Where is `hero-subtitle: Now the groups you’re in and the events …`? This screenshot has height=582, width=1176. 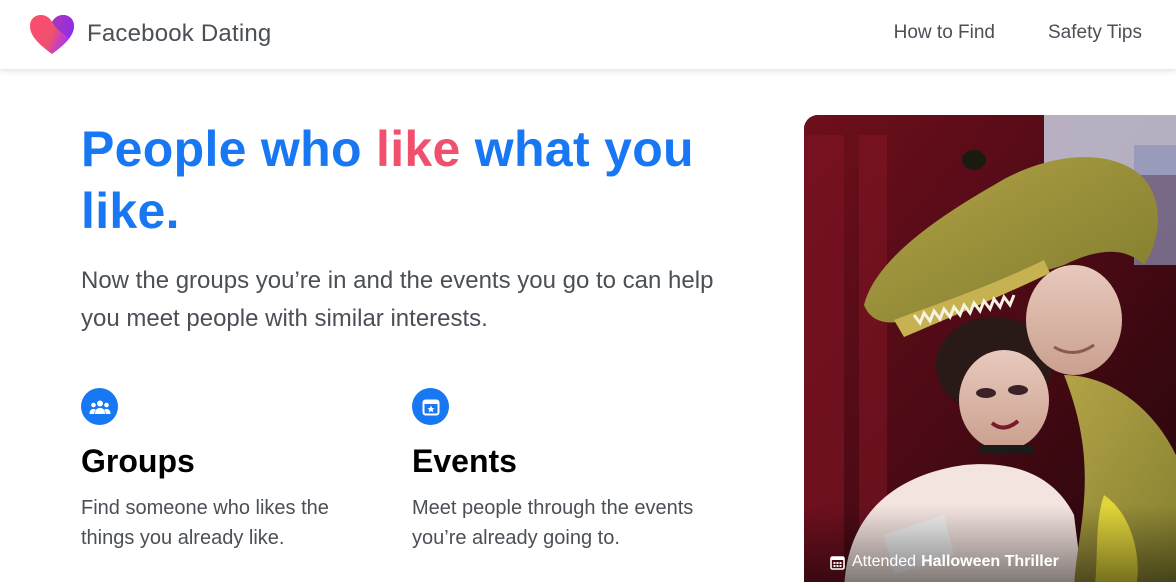 hero-subtitle: Now the groups you’re in and the events … is located at coordinates (397, 299).